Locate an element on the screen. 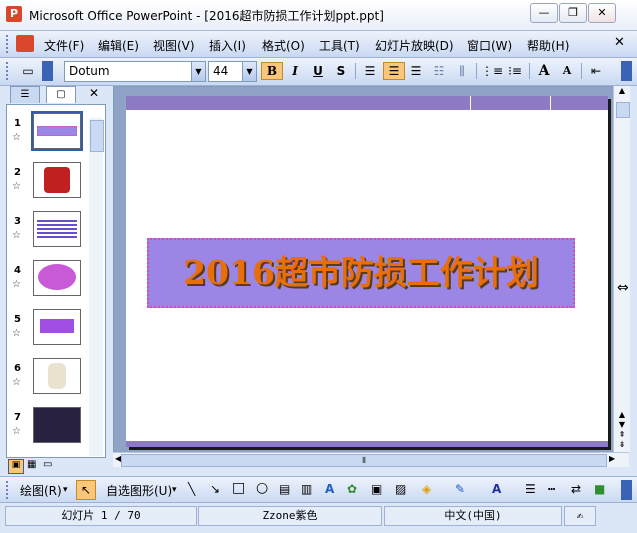 This screenshot has width=637, height=533. slideshow-view-icon: ▭ is located at coordinates (47, 464).